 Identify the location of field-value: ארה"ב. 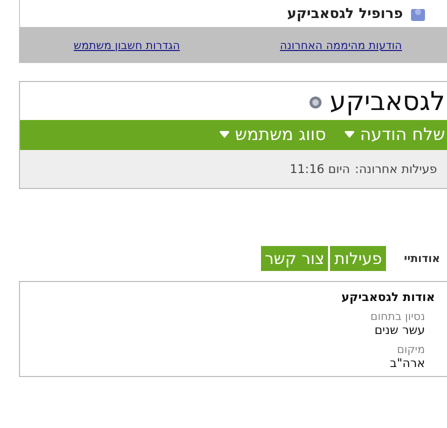
(406, 363).